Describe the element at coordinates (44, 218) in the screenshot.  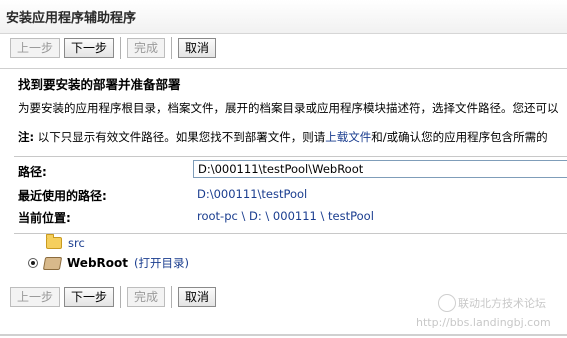
I see `current-location-label: 当前位置:` at that location.